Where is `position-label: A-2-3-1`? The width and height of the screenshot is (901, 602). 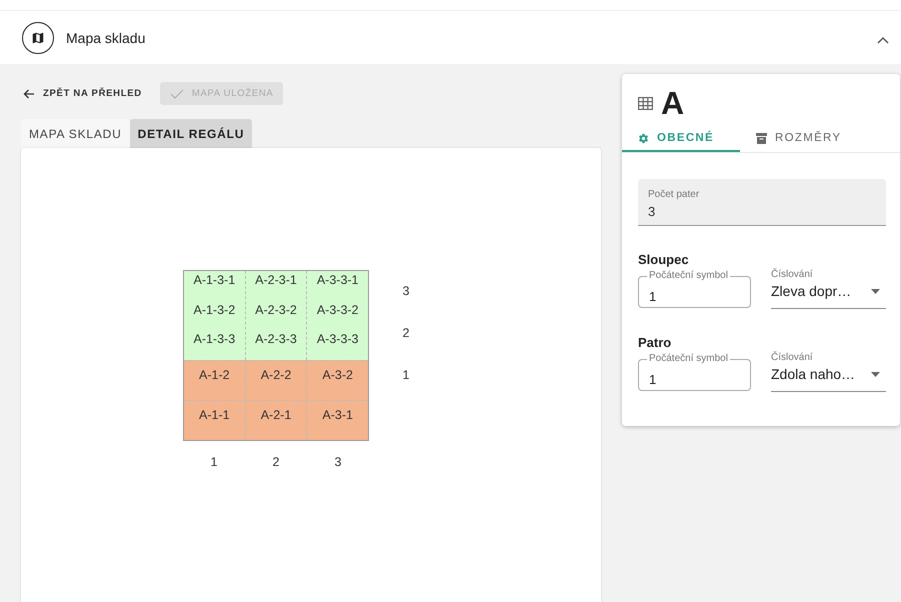
position-label: A-2-3-1 is located at coordinates (276, 280).